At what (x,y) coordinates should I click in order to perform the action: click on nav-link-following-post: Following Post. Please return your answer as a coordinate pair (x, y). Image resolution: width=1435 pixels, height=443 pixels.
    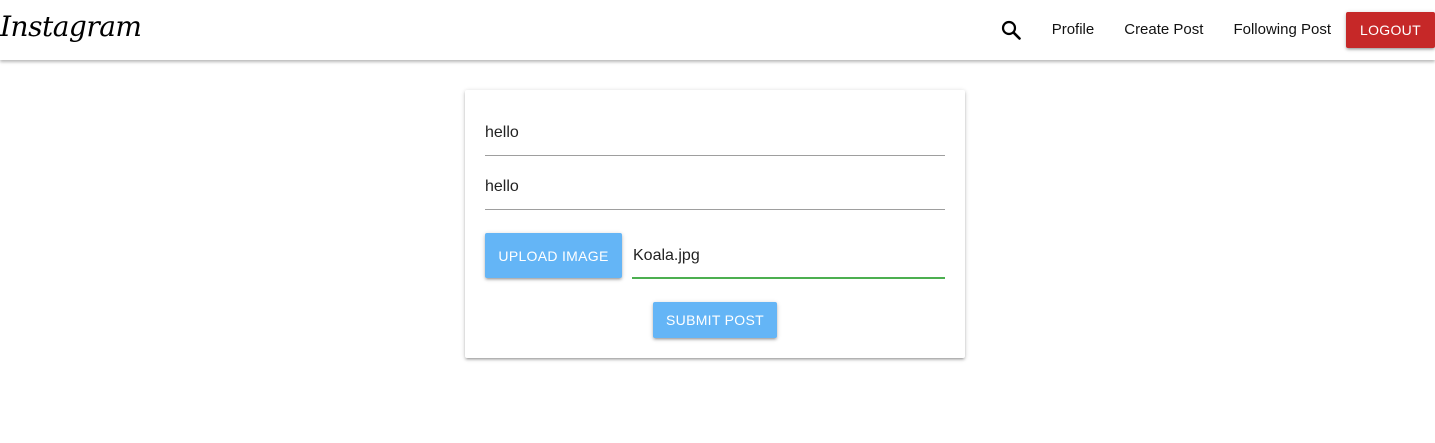
    Looking at the image, I should click on (1282, 30).